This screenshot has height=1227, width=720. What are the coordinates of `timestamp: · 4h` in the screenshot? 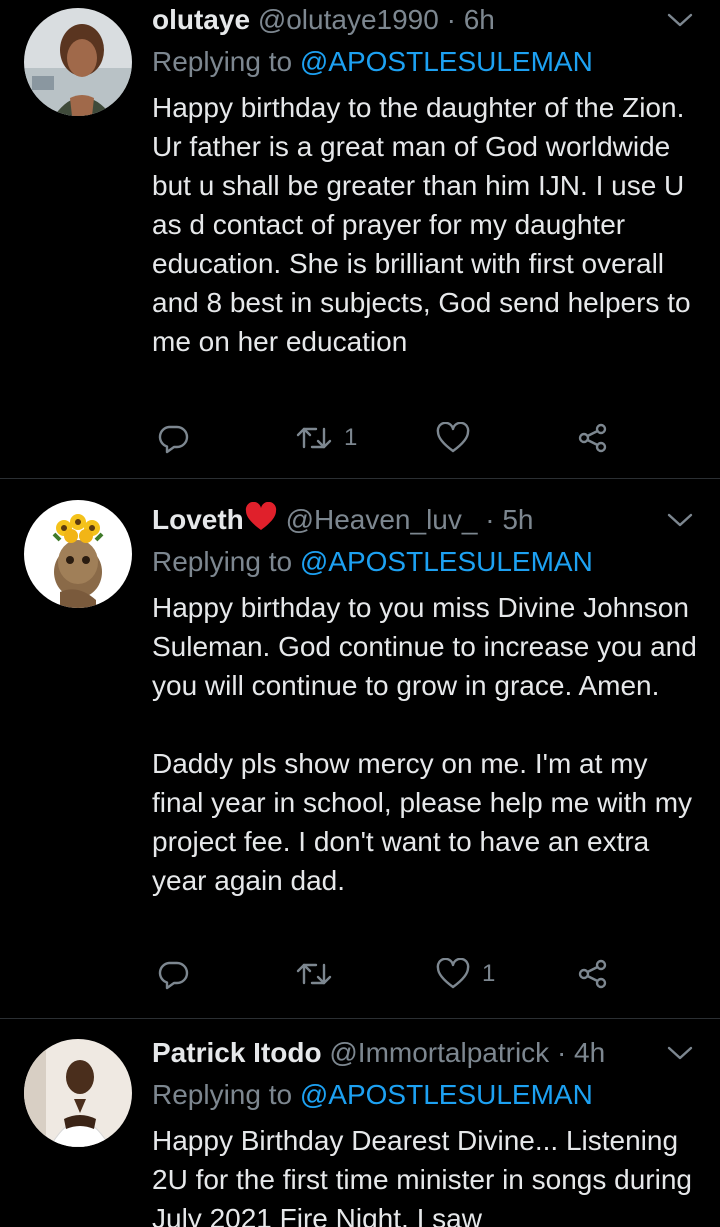 It's located at (581, 1052).